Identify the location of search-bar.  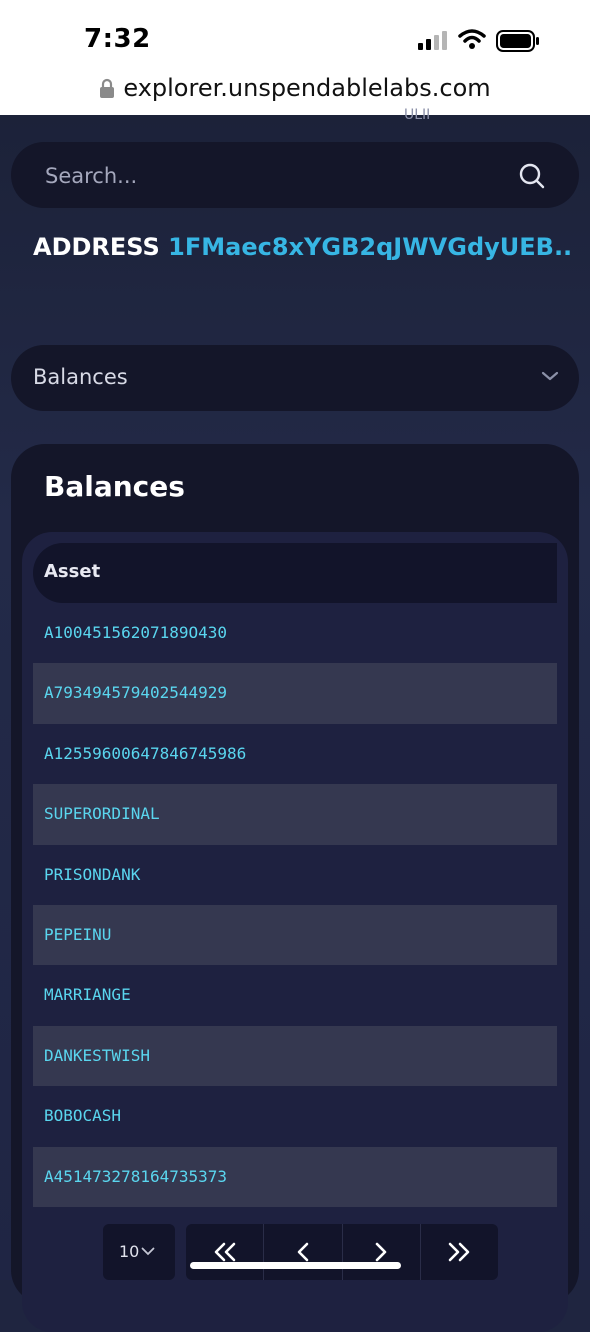
(295, 176).